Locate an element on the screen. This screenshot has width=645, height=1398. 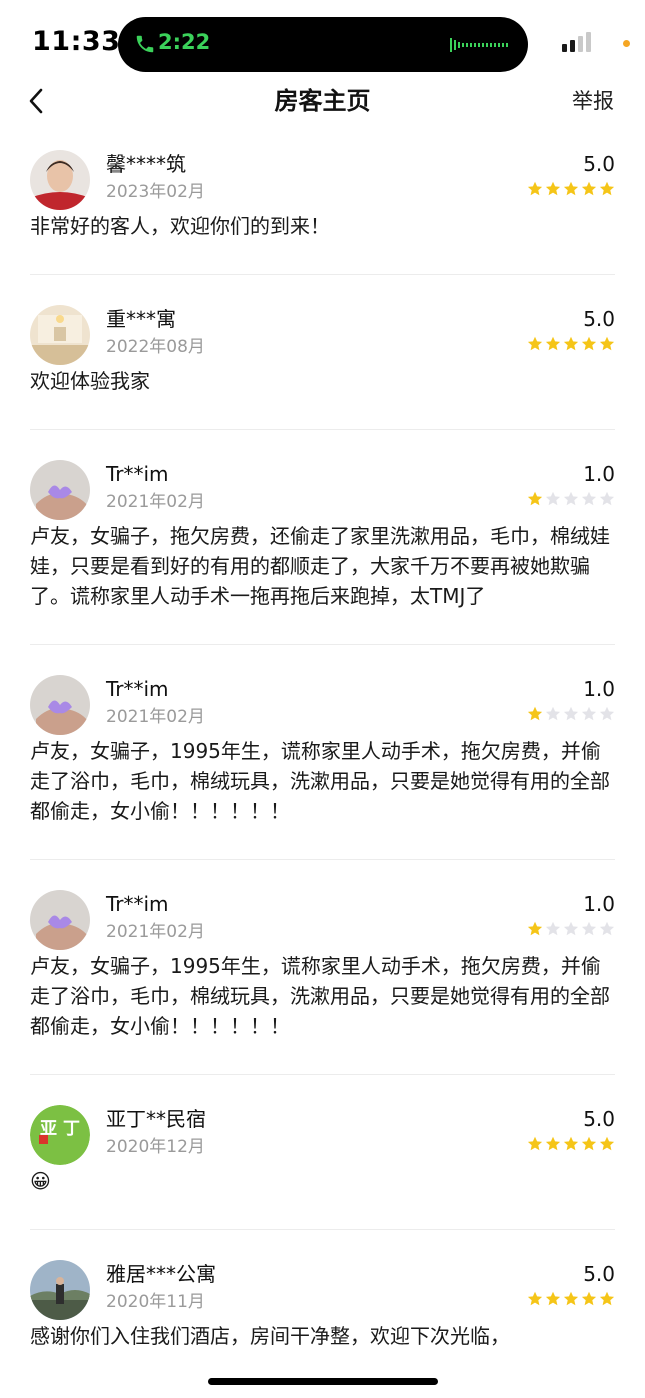
review-comment: 😀 is located at coordinates (40, 1181).